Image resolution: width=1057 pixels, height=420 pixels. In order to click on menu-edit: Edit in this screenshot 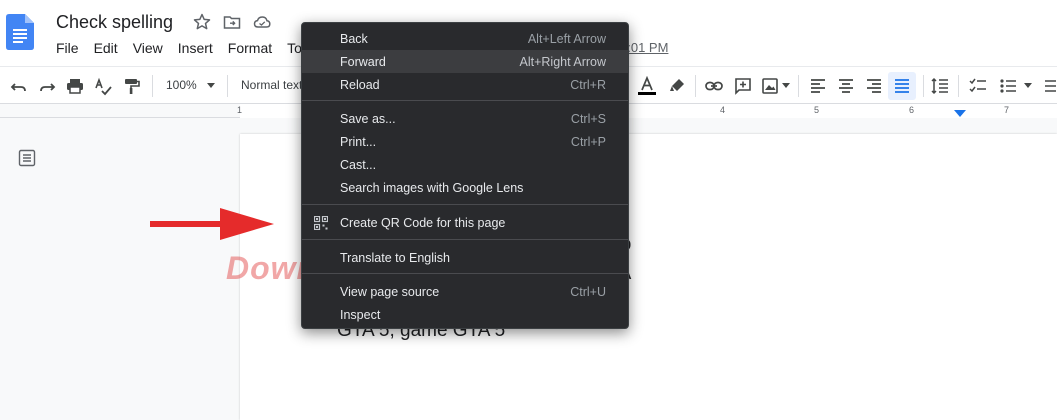, I will do `click(106, 48)`.